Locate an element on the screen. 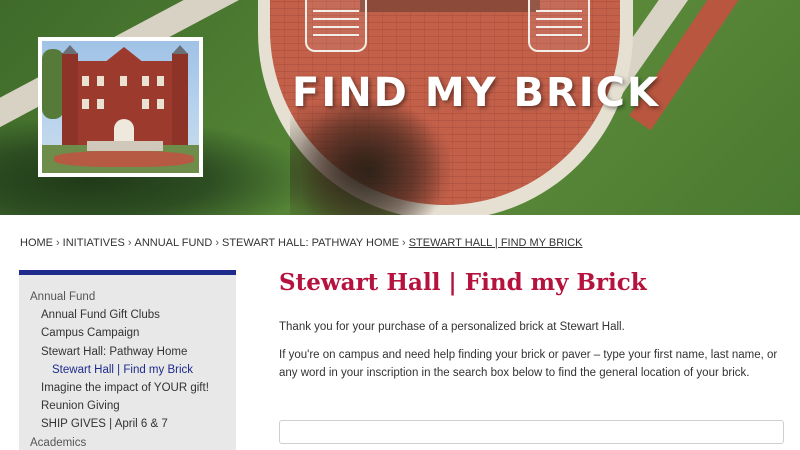  breadcrumb-annual-fund: ANNUAL FUND is located at coordinates (173, 243).